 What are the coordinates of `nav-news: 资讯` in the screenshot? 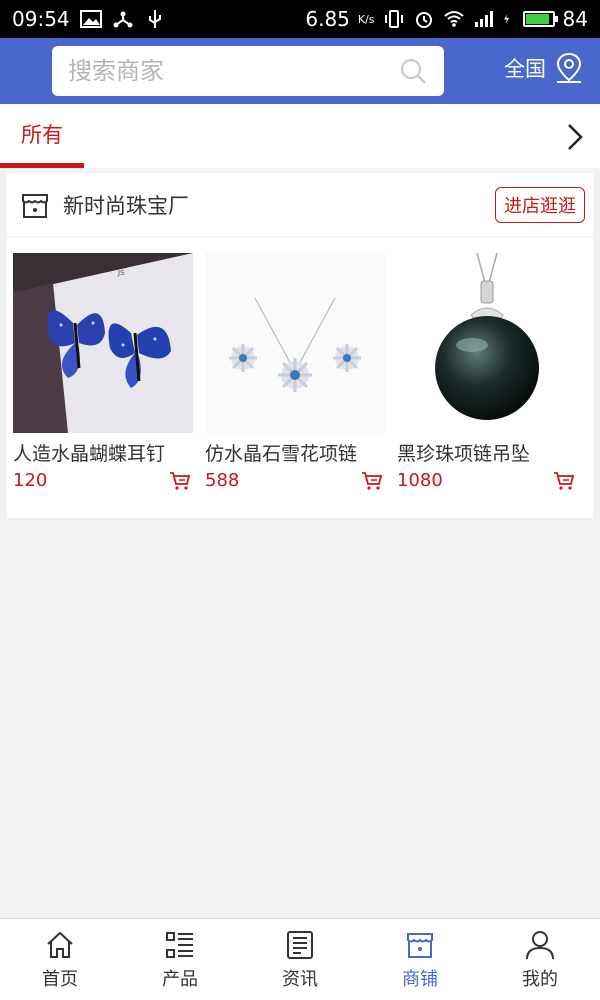 It's located at (300, 959).